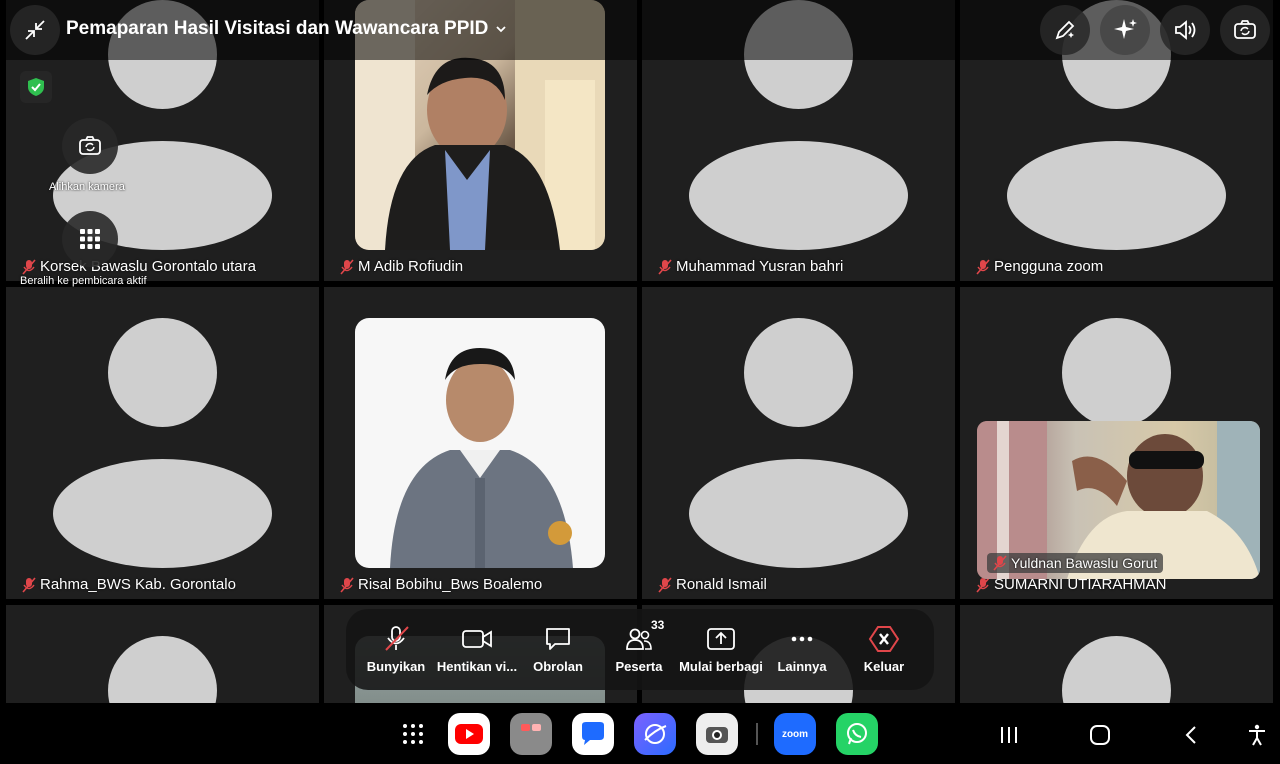 The height and width of the screenshot is (764, 1280). What do you see at coordinates (441, 584) in the screenshot?
I see `participant-name: Risal Bobihu_Bws Boalemo` at bounding box center [441, 584].